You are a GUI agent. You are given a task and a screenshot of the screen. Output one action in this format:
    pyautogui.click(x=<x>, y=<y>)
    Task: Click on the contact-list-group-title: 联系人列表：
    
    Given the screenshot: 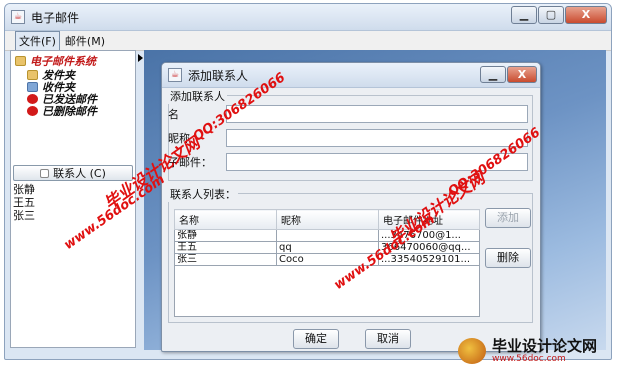 What is the action you would take?
    pyautogui.click(x=203, y=194)
    